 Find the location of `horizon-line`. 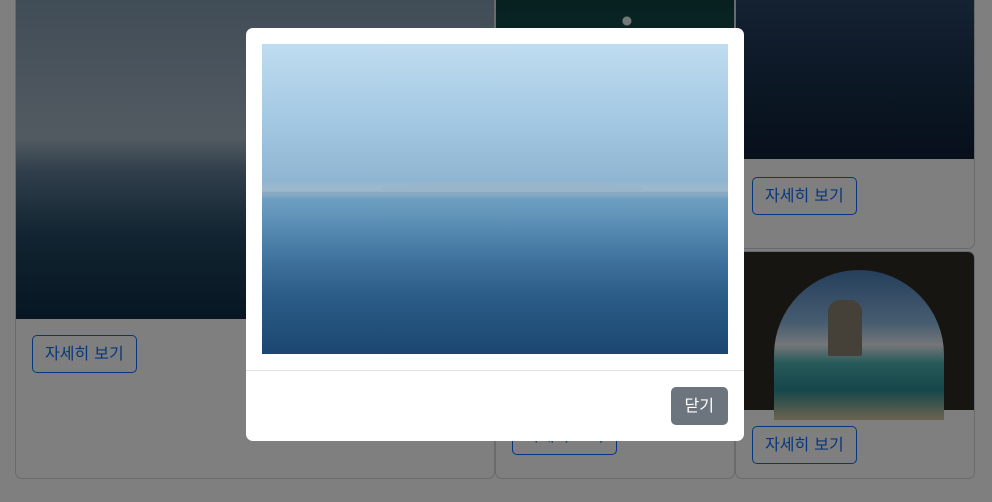

horizon-line is located at coordinates (495, 193).